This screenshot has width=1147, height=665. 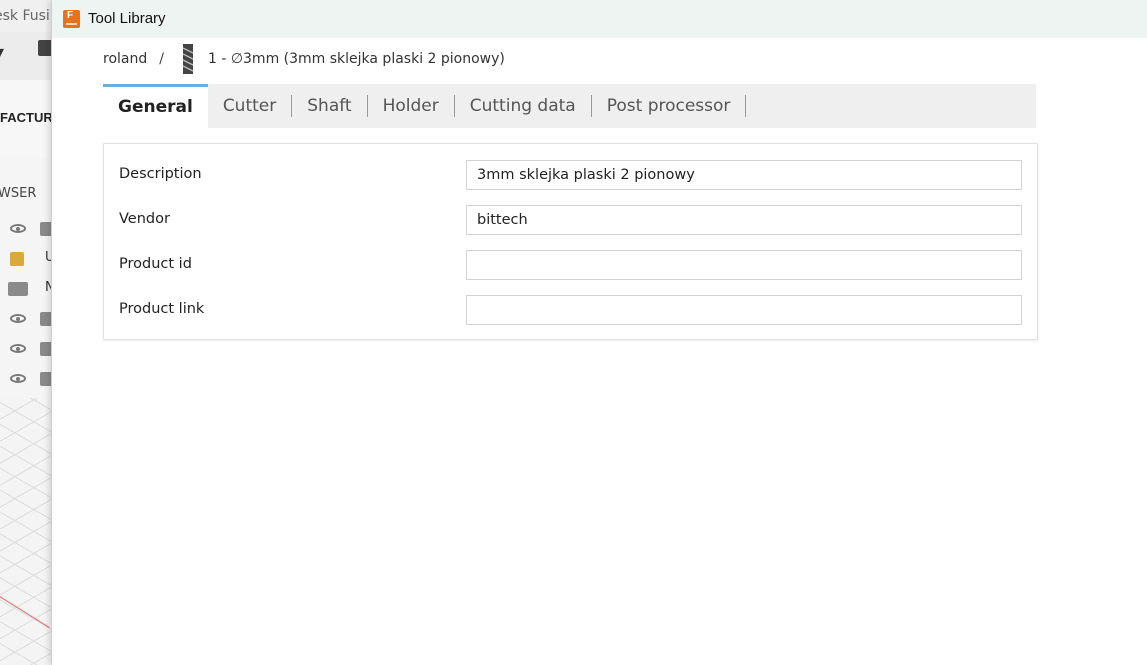 I want to click on product-id-row: Product id, so click(x=570, y=264).